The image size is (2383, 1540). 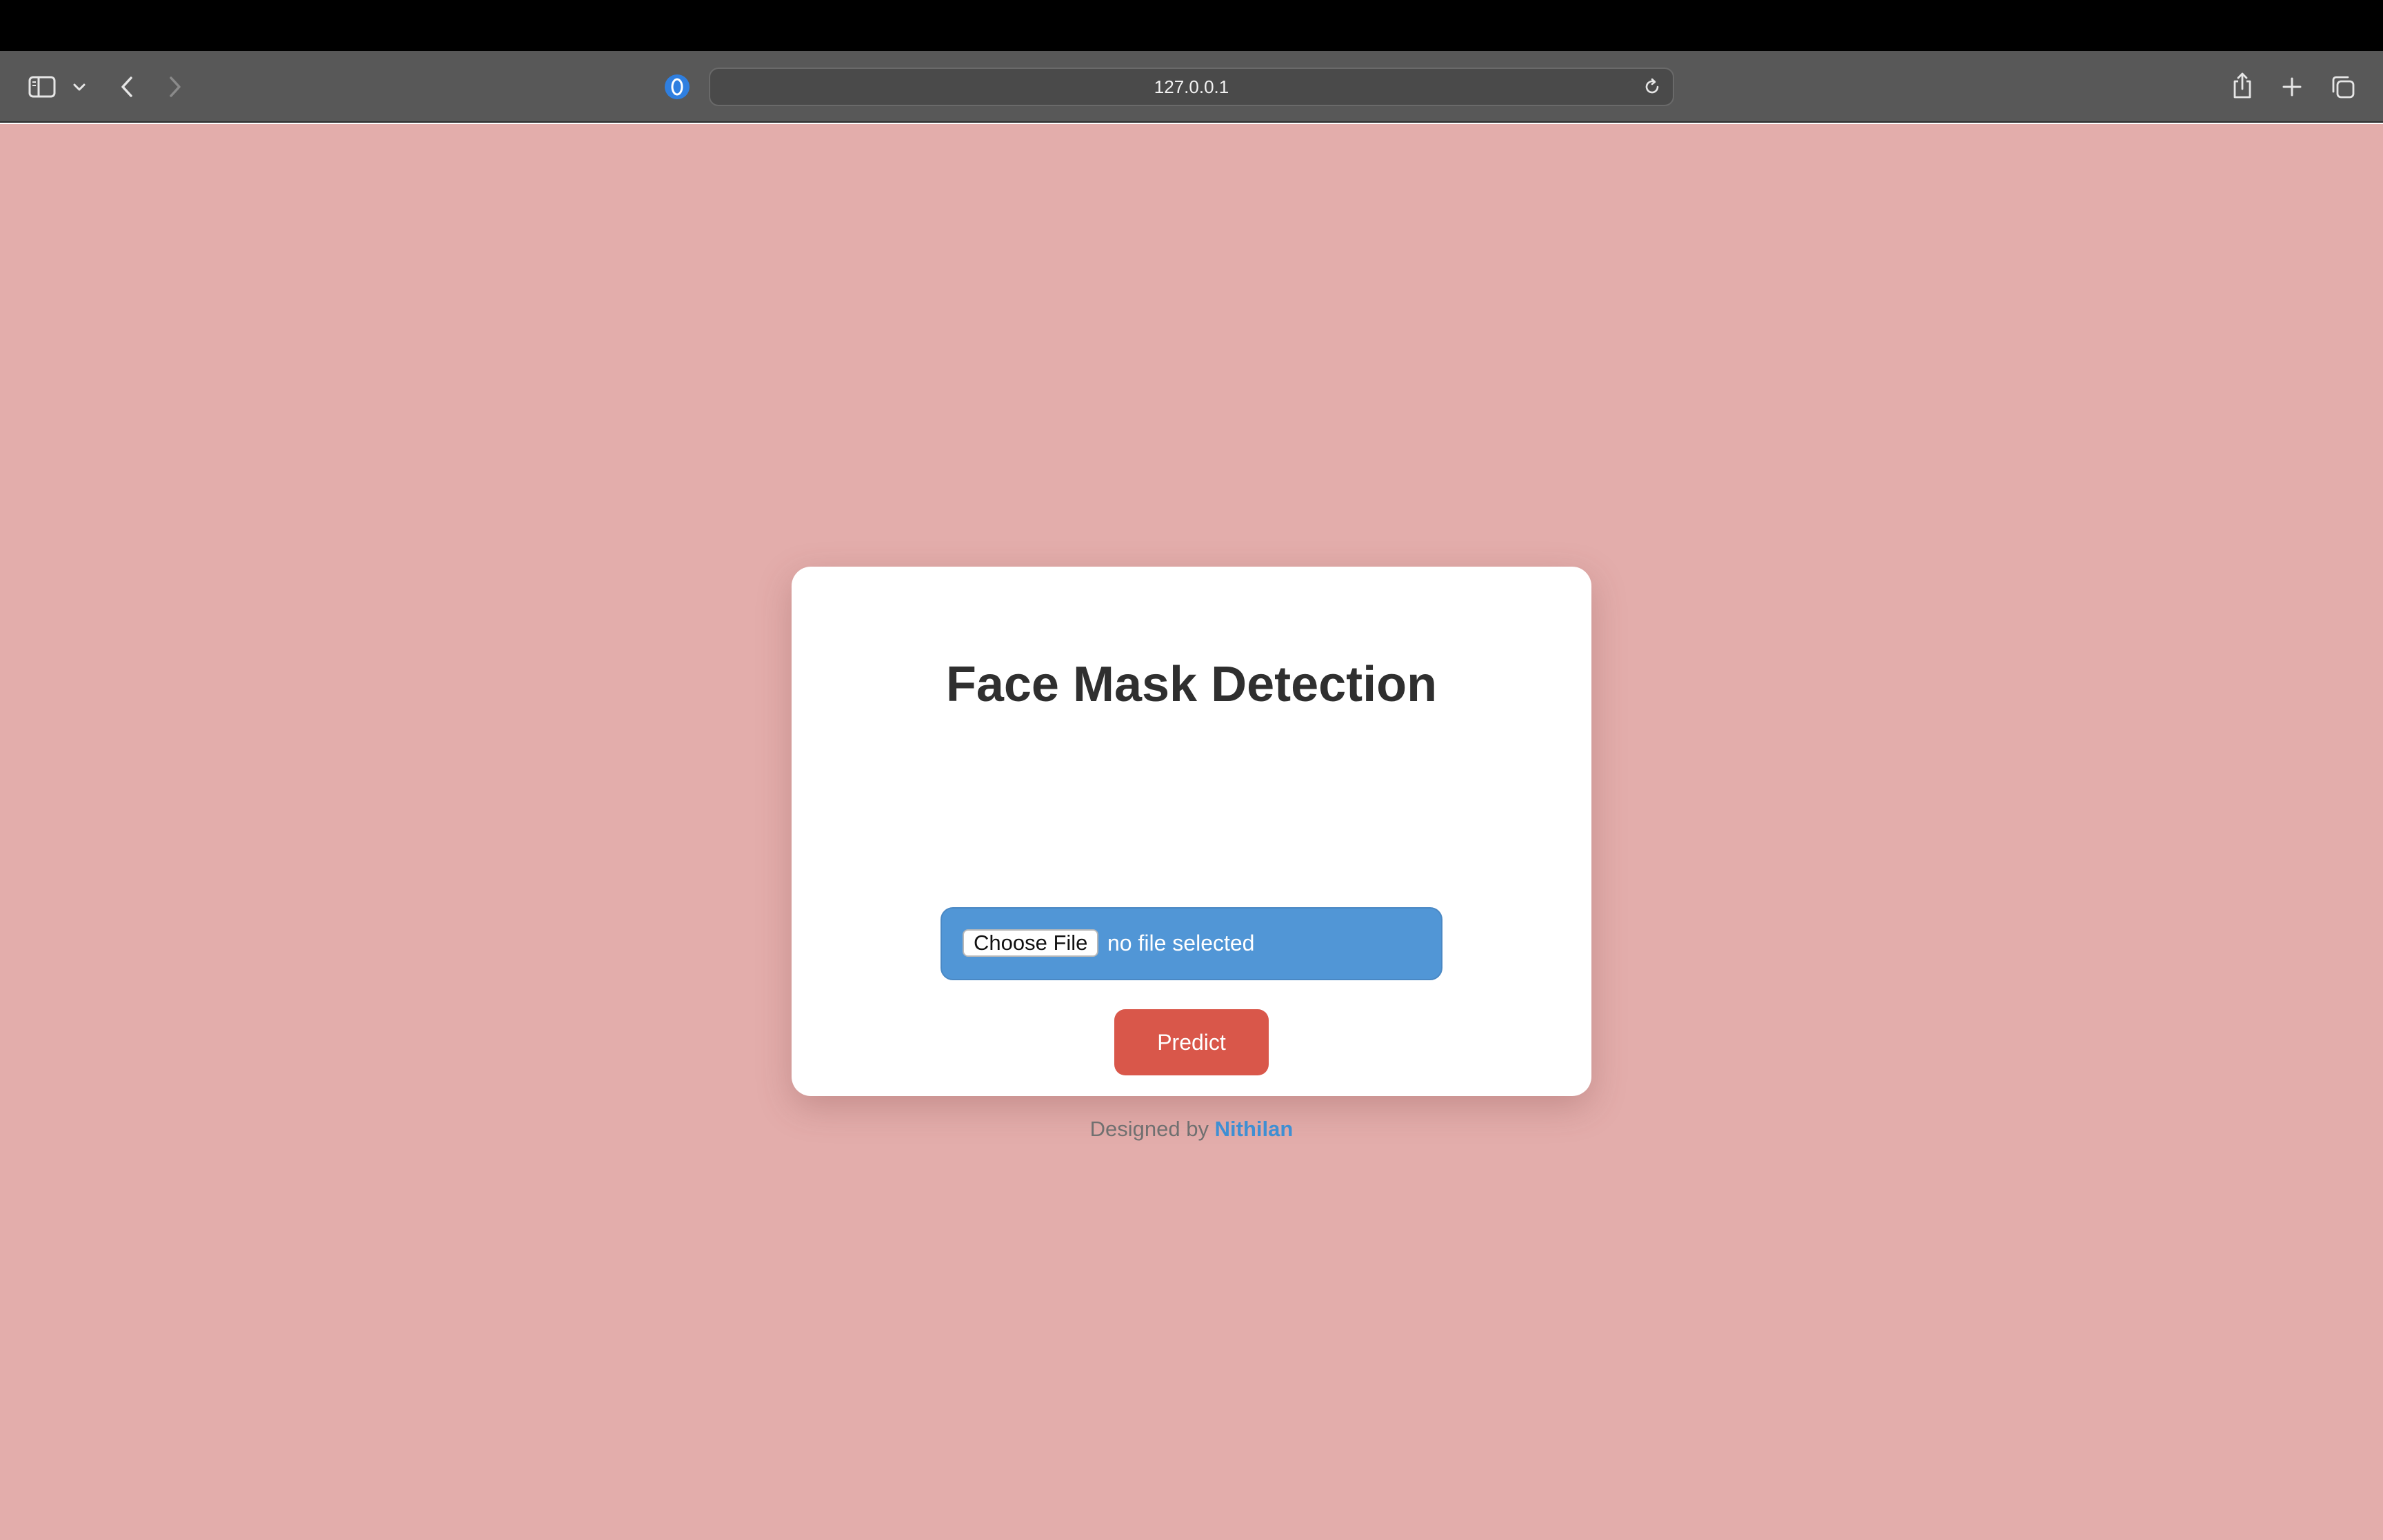 I want to click on sidebar-toggle-icon, so click(x=42, y=87).